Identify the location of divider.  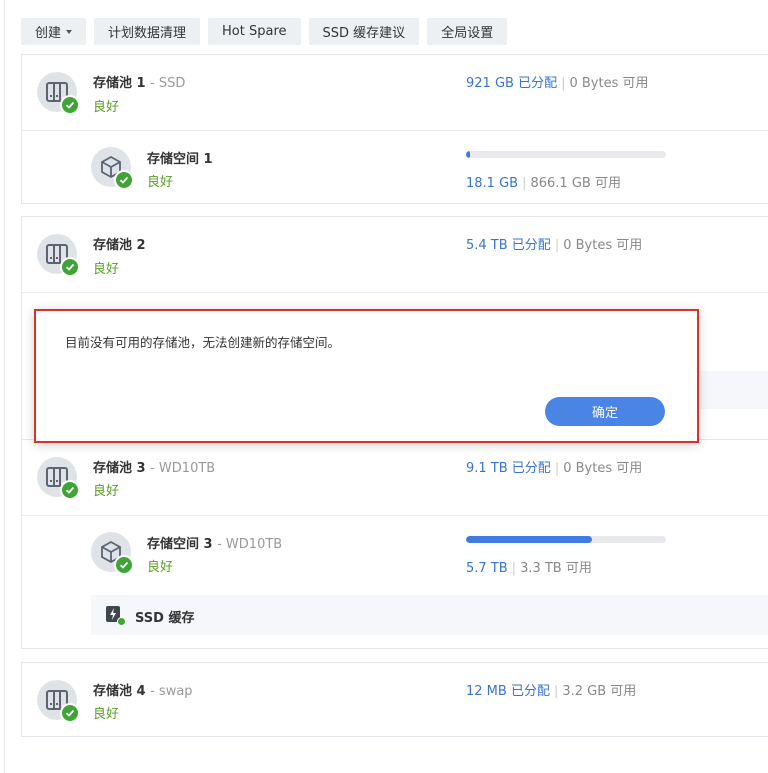
(395, 292).